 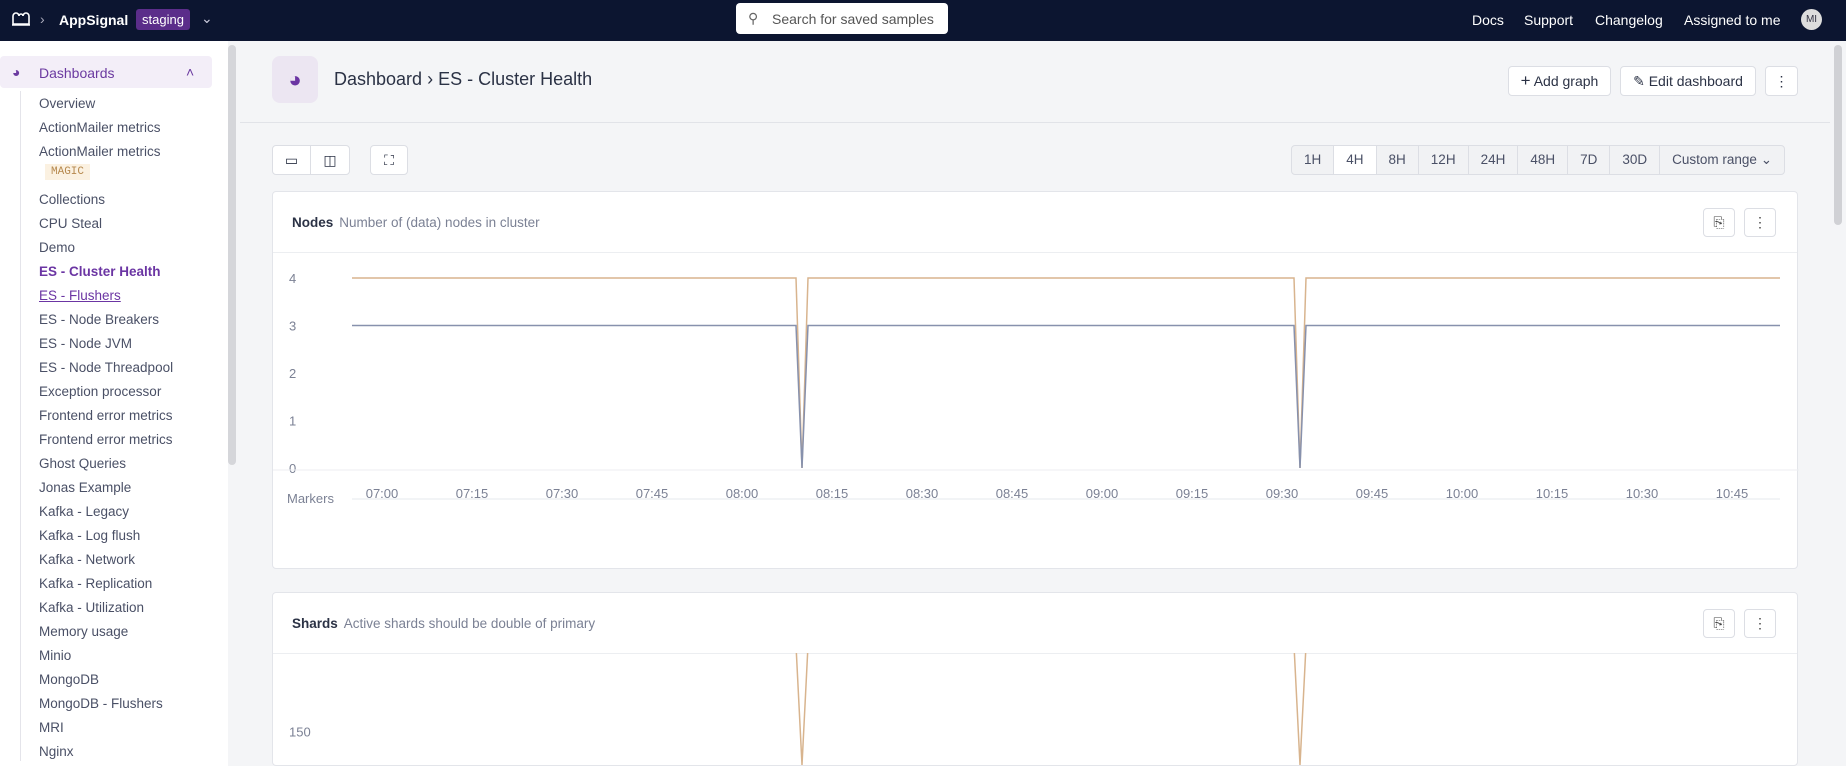 What do you see at coordinates (93, 20) in the screenshot?
I see `app-name: AppSignal` at bounding box center [93, 20].